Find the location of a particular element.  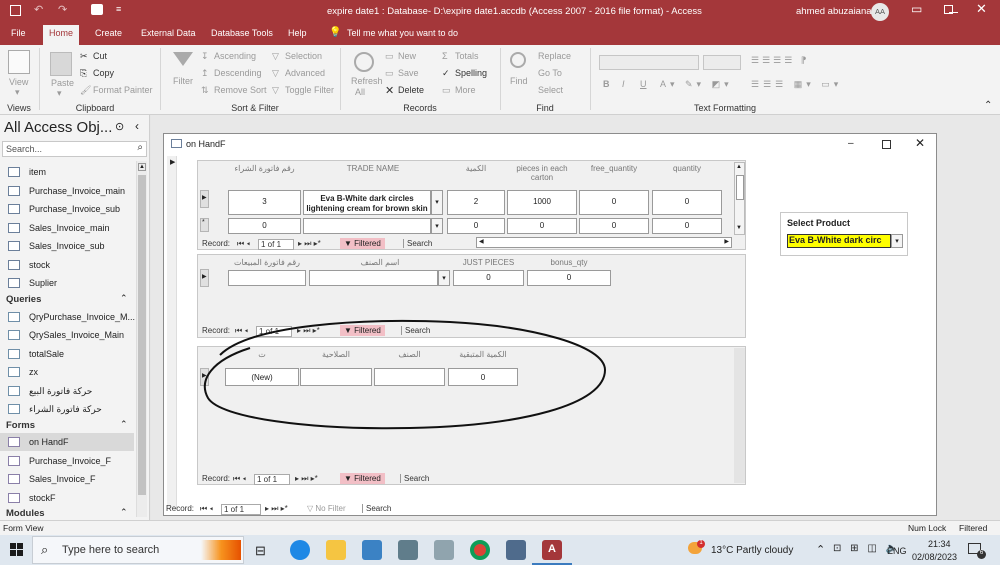

chrome-icon is located at coordinates (480, 550).